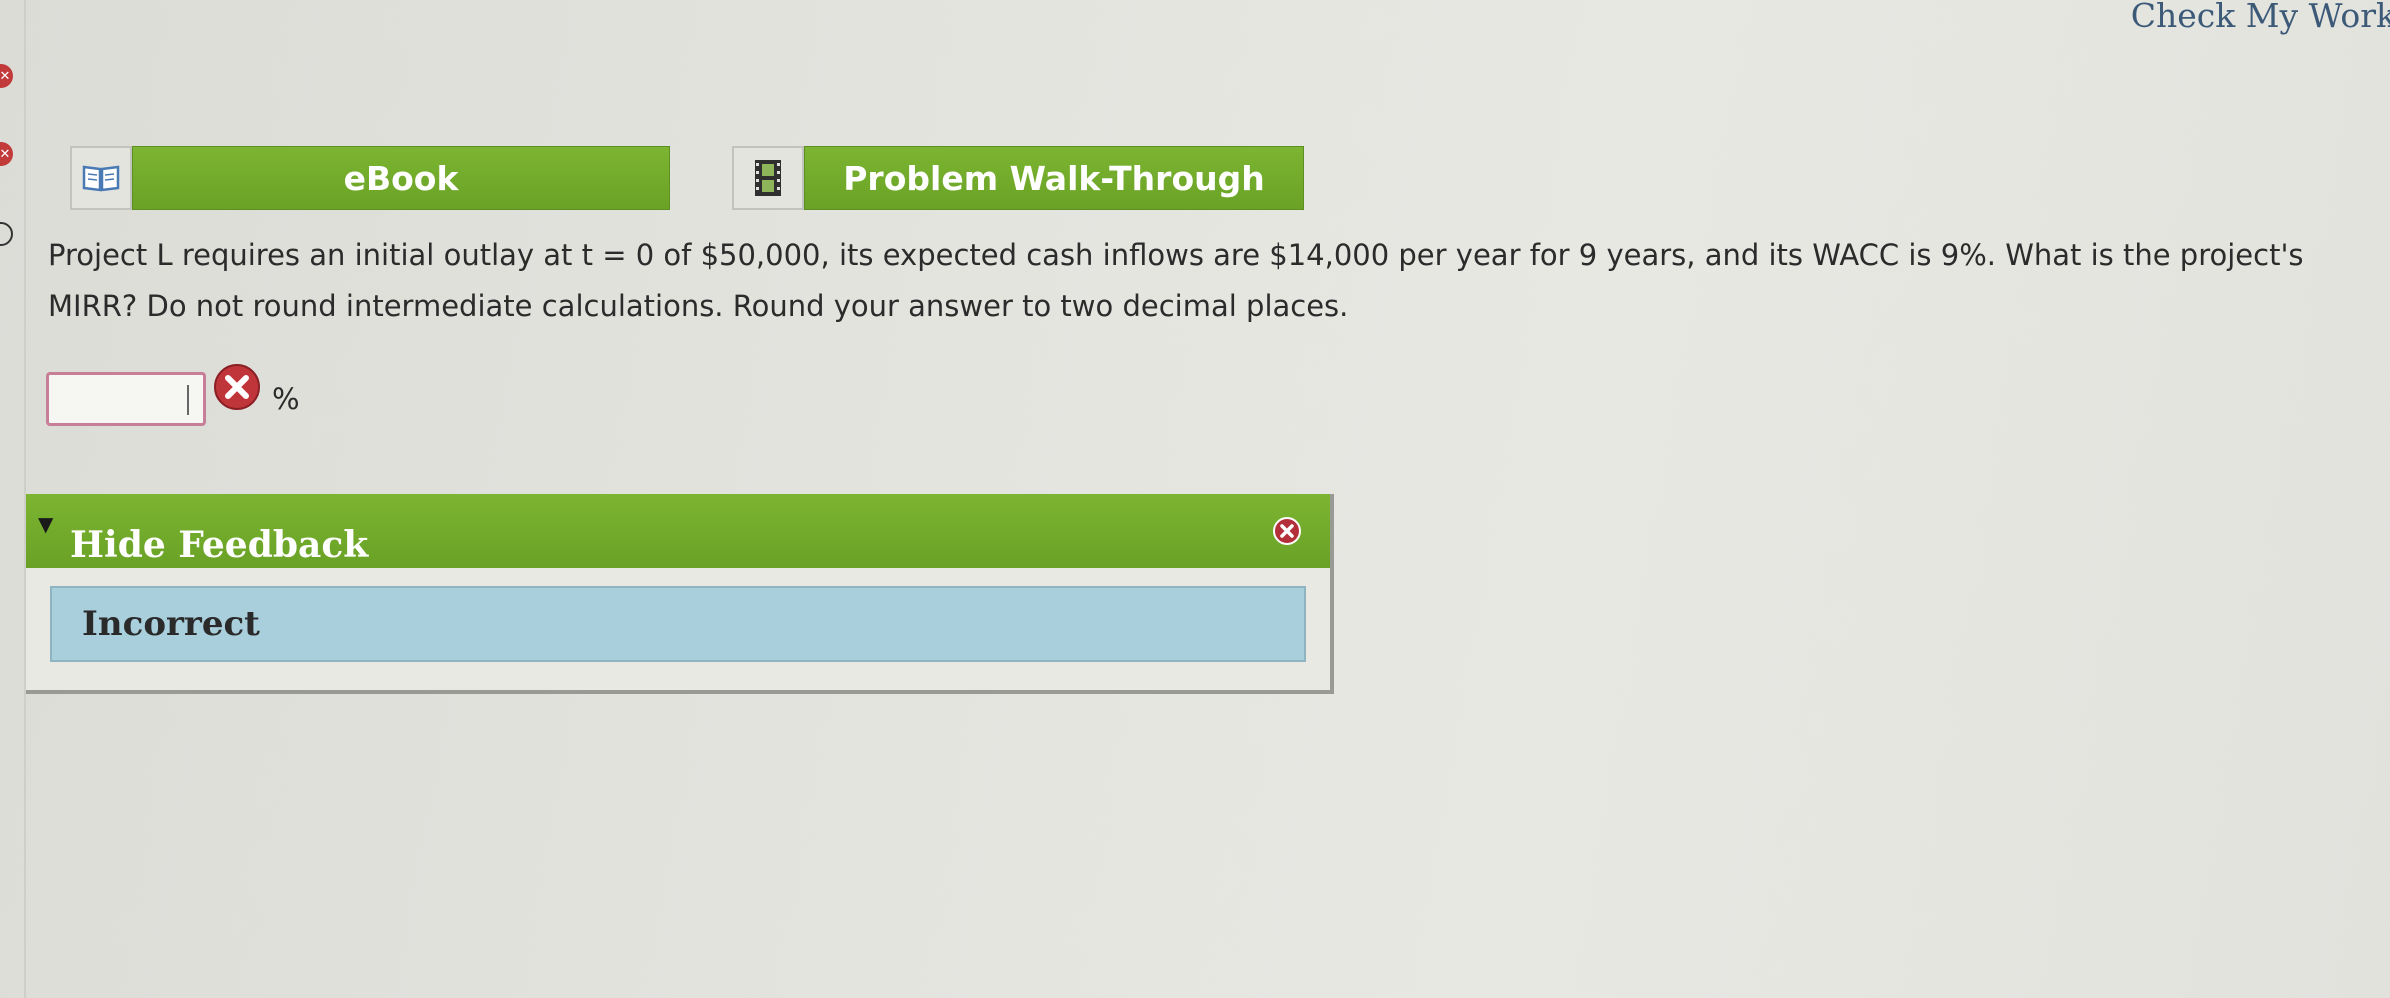  What do you see at coordinates (401, 178) in the screenshot?
I see `ebook-button-label: eBook` at bounding box center [401, 178].